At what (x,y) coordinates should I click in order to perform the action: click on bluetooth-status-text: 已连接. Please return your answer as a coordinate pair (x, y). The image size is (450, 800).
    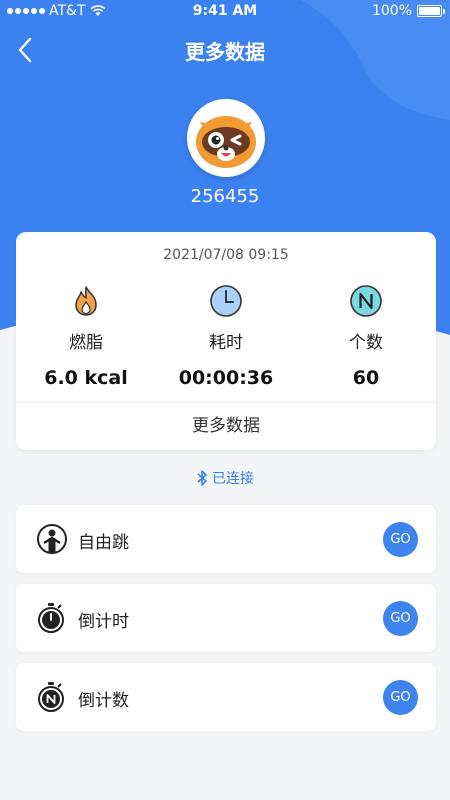
    Looking at the image, I should click on (233, 479).